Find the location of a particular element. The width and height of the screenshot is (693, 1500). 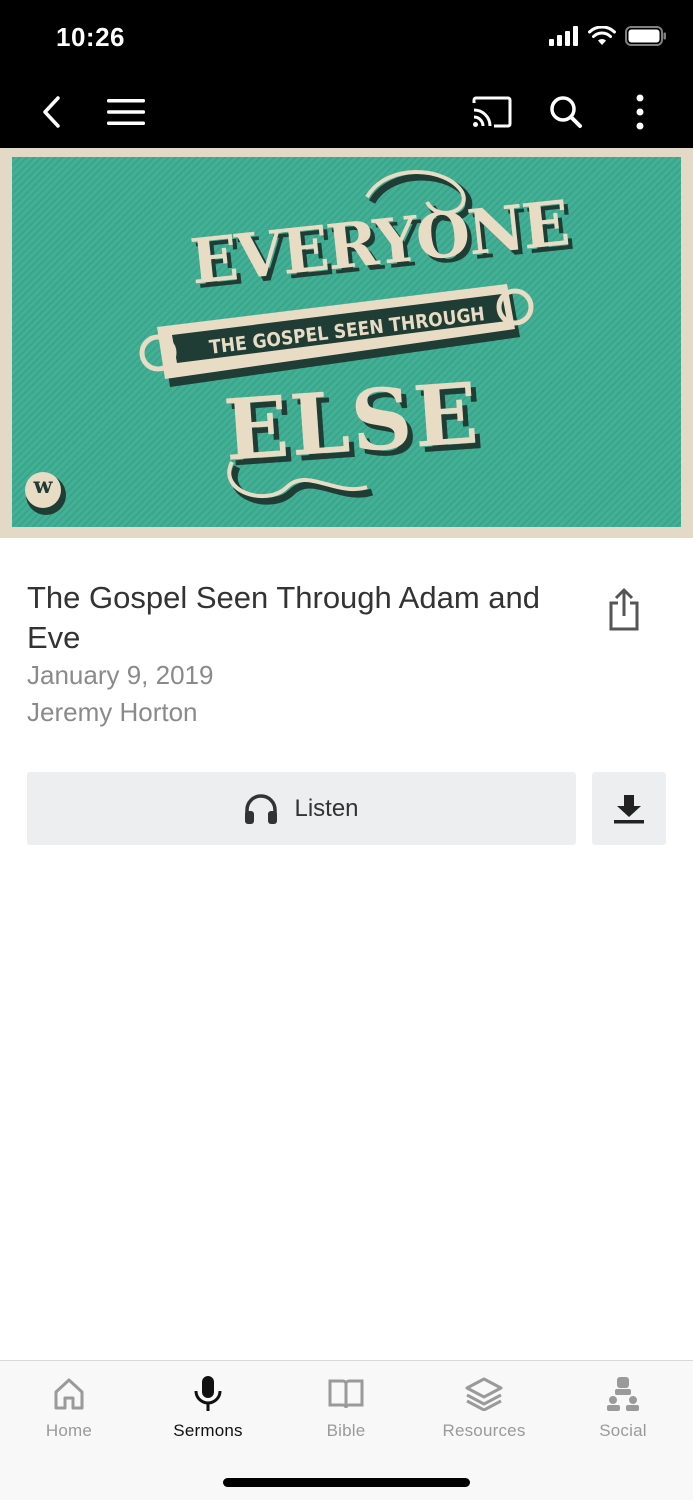

more-options-button is located at coordinates (640, 112).